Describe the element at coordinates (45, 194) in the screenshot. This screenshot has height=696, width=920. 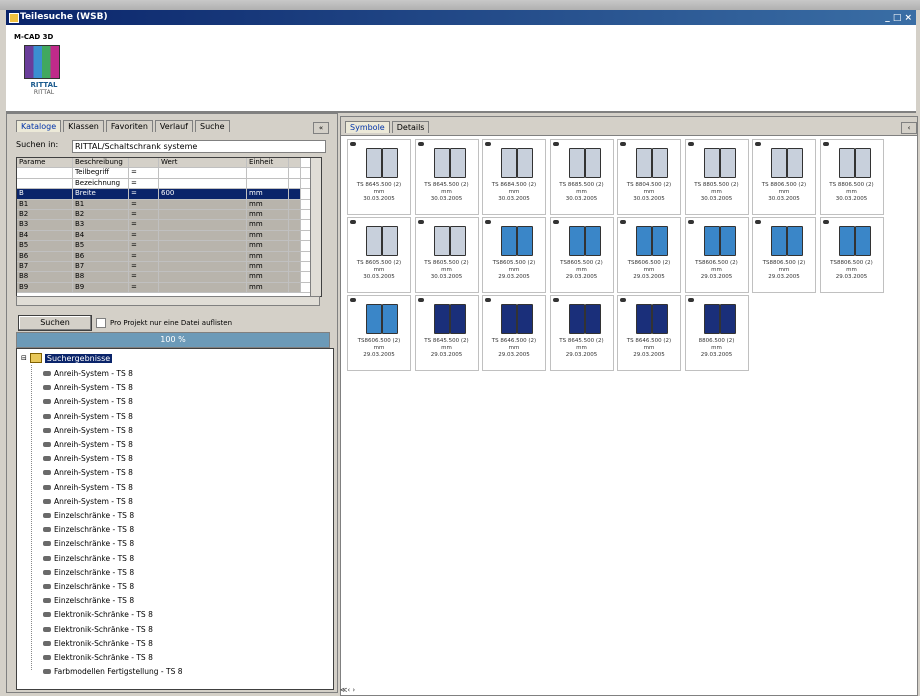
I see `grid-cell: B` at that location.